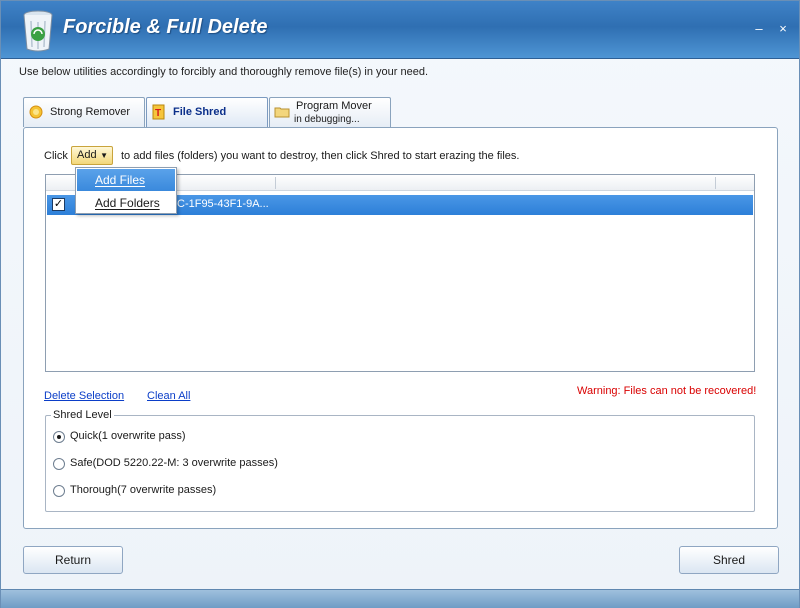 The width and height of the screenshot is (800, 608). I want to click on status-bar, so click(400, 598).